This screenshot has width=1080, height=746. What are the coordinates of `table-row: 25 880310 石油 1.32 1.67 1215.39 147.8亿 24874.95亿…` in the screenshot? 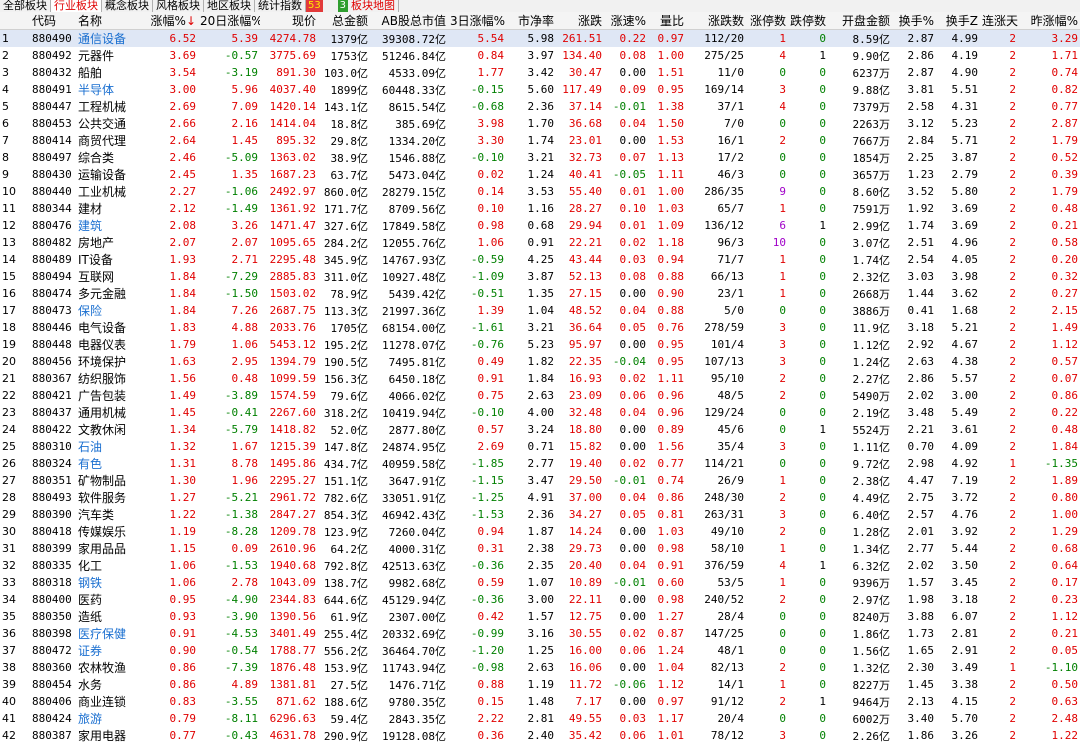 It's located at (540, 446).